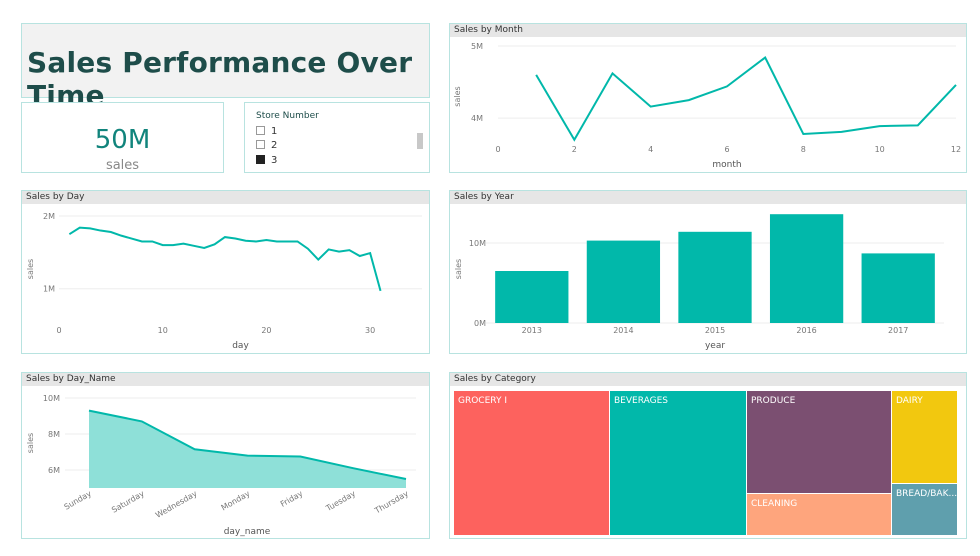  I want to click on header-tile: Sales Performance Over Time, so click(225, 67).